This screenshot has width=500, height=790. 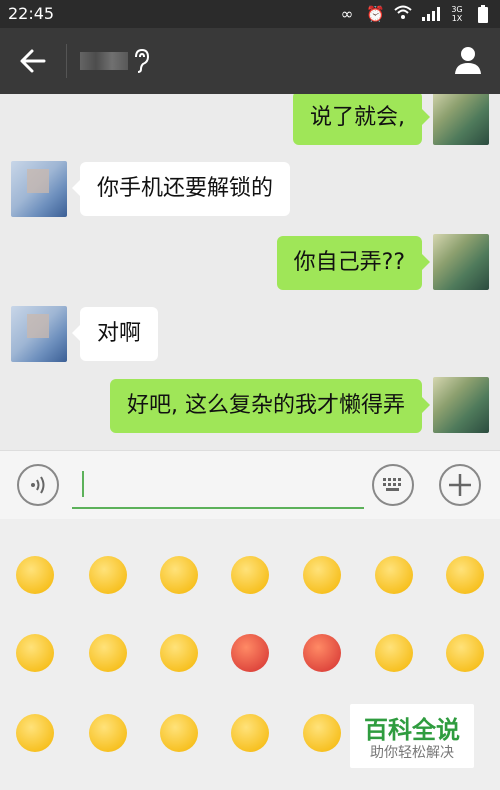 I want to click on star-eyes-emoji, so click(x=465, y=575).